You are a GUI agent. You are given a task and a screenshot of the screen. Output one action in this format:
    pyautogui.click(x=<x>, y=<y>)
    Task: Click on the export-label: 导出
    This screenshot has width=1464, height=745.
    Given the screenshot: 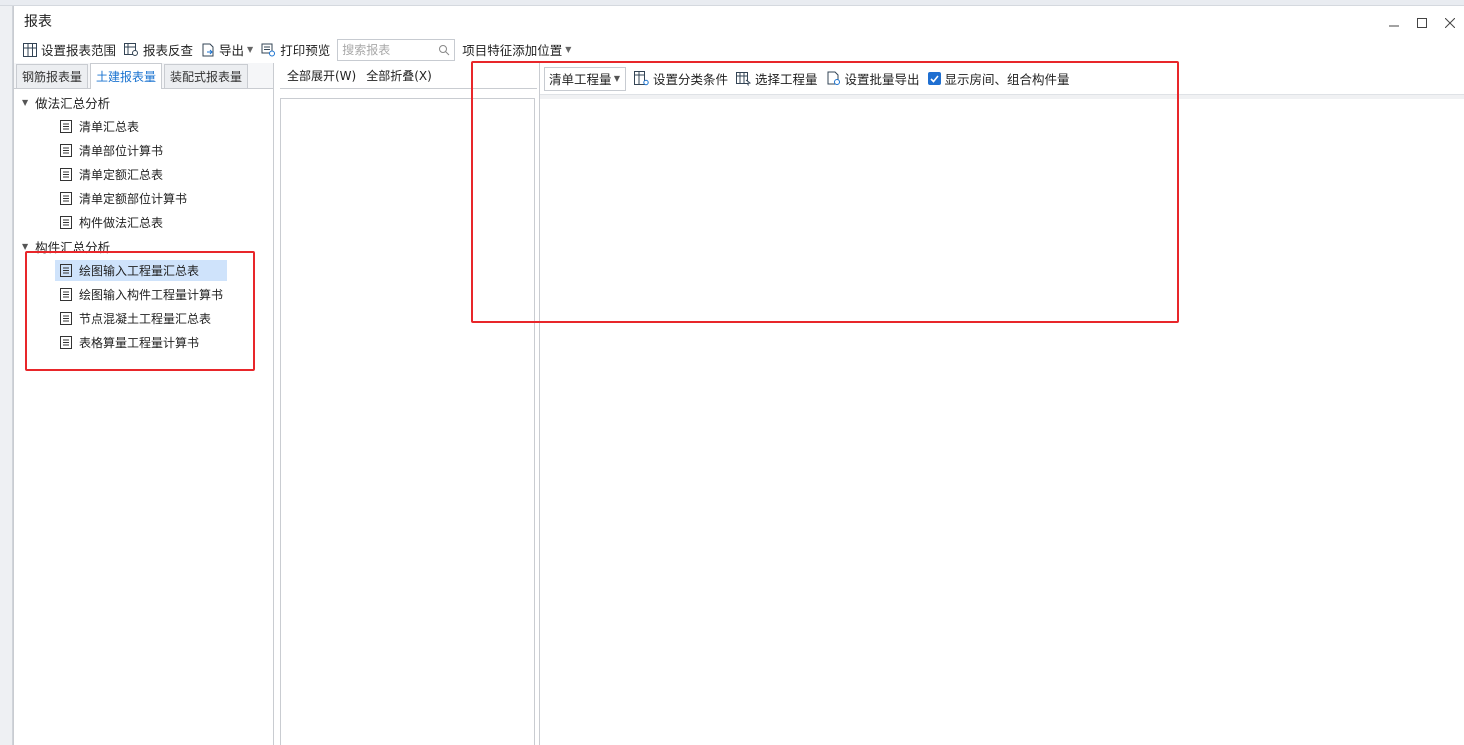 What is the action you would take?
    pyautogui.click(x=232, y=50)
    